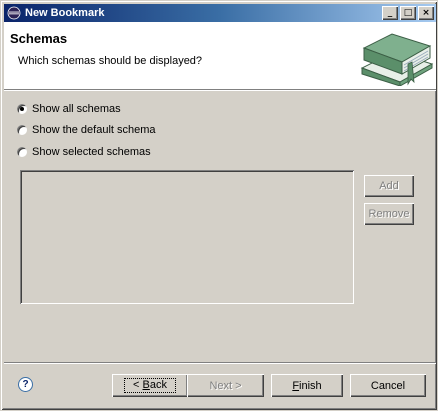  I want to click on radio-show-selected-schemas: Show selected schemas, so click(83, 152).